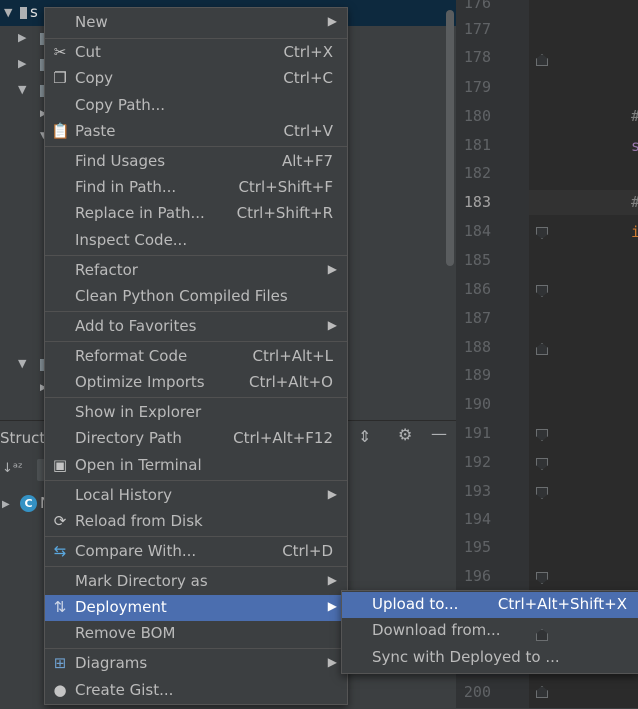  Describe the element at coordinates (60, 663) in the screenshot. I see `diagram-icon: ⊞` at that location.